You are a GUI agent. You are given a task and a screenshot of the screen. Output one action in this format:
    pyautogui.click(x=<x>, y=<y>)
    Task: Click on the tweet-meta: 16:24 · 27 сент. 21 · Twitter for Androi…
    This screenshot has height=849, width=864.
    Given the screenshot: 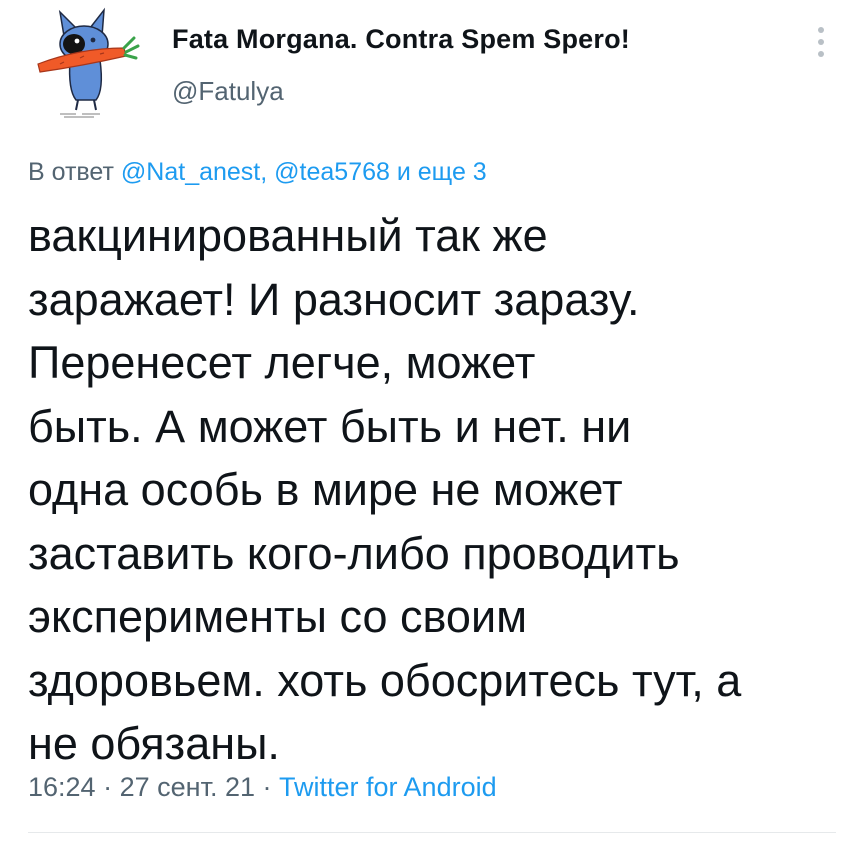 What is the action you would take?
    pyautogui.click(x=262, y=787)
    